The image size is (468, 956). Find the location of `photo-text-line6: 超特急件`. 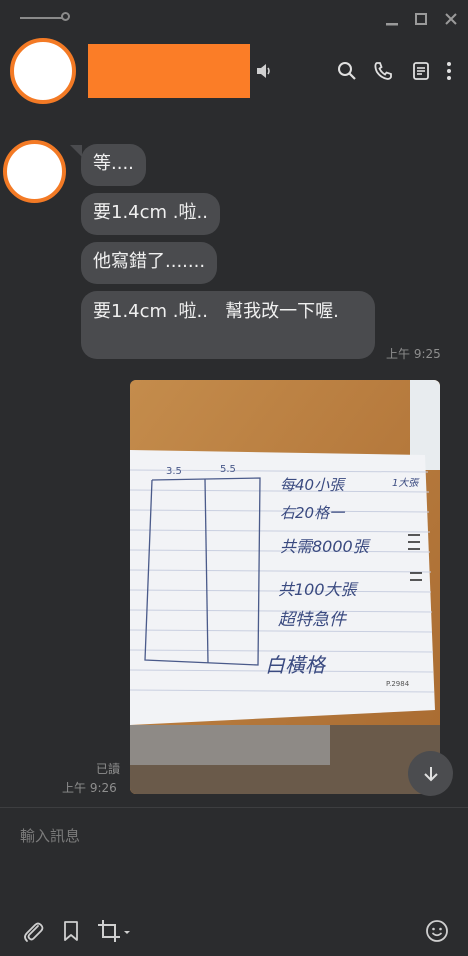

photo-text-line6: 超特急件 is located at coordinates (313, 620).